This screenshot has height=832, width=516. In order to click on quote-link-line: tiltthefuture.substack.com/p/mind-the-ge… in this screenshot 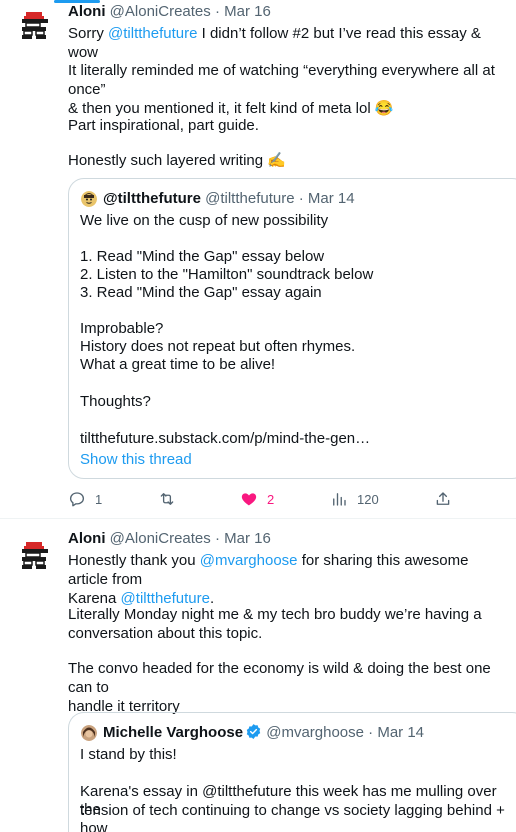, I will do `click(225, 438)`.